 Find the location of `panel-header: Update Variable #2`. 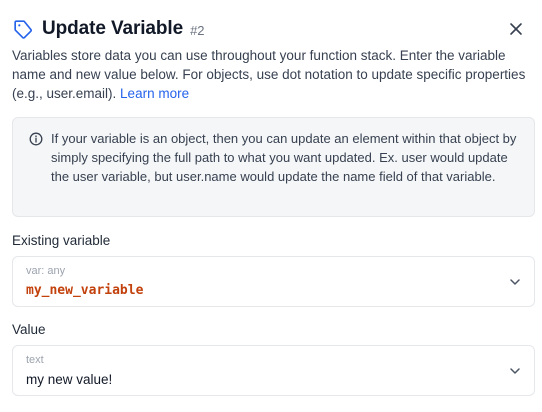

panel-header: Update Variable #2 is located at coordinates (272, 29).